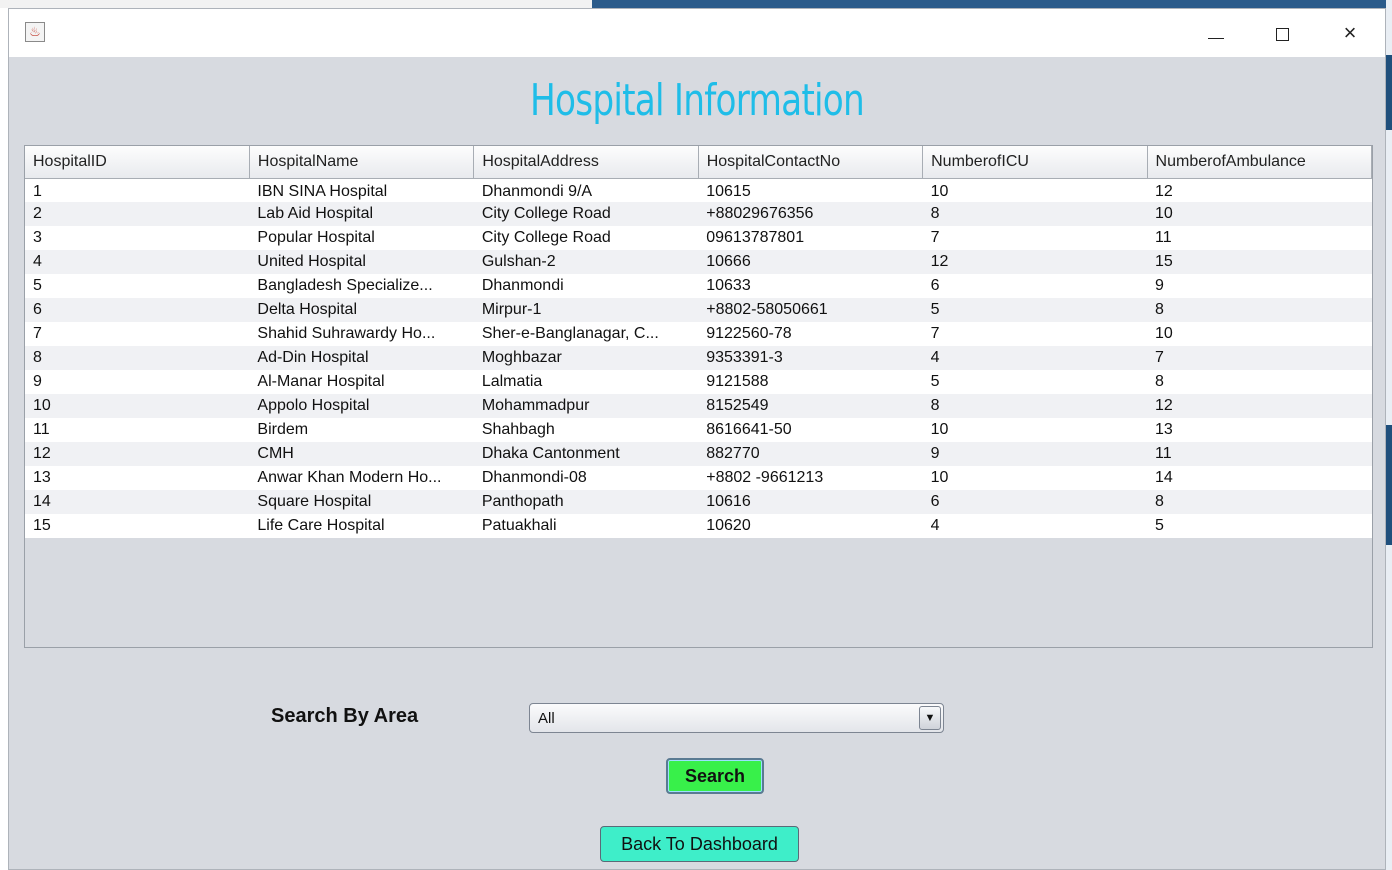  What do you see at coordinates (810, 406) in the screenshot?
I see `table-cell: 8152549` at bounding box center [810, 406].